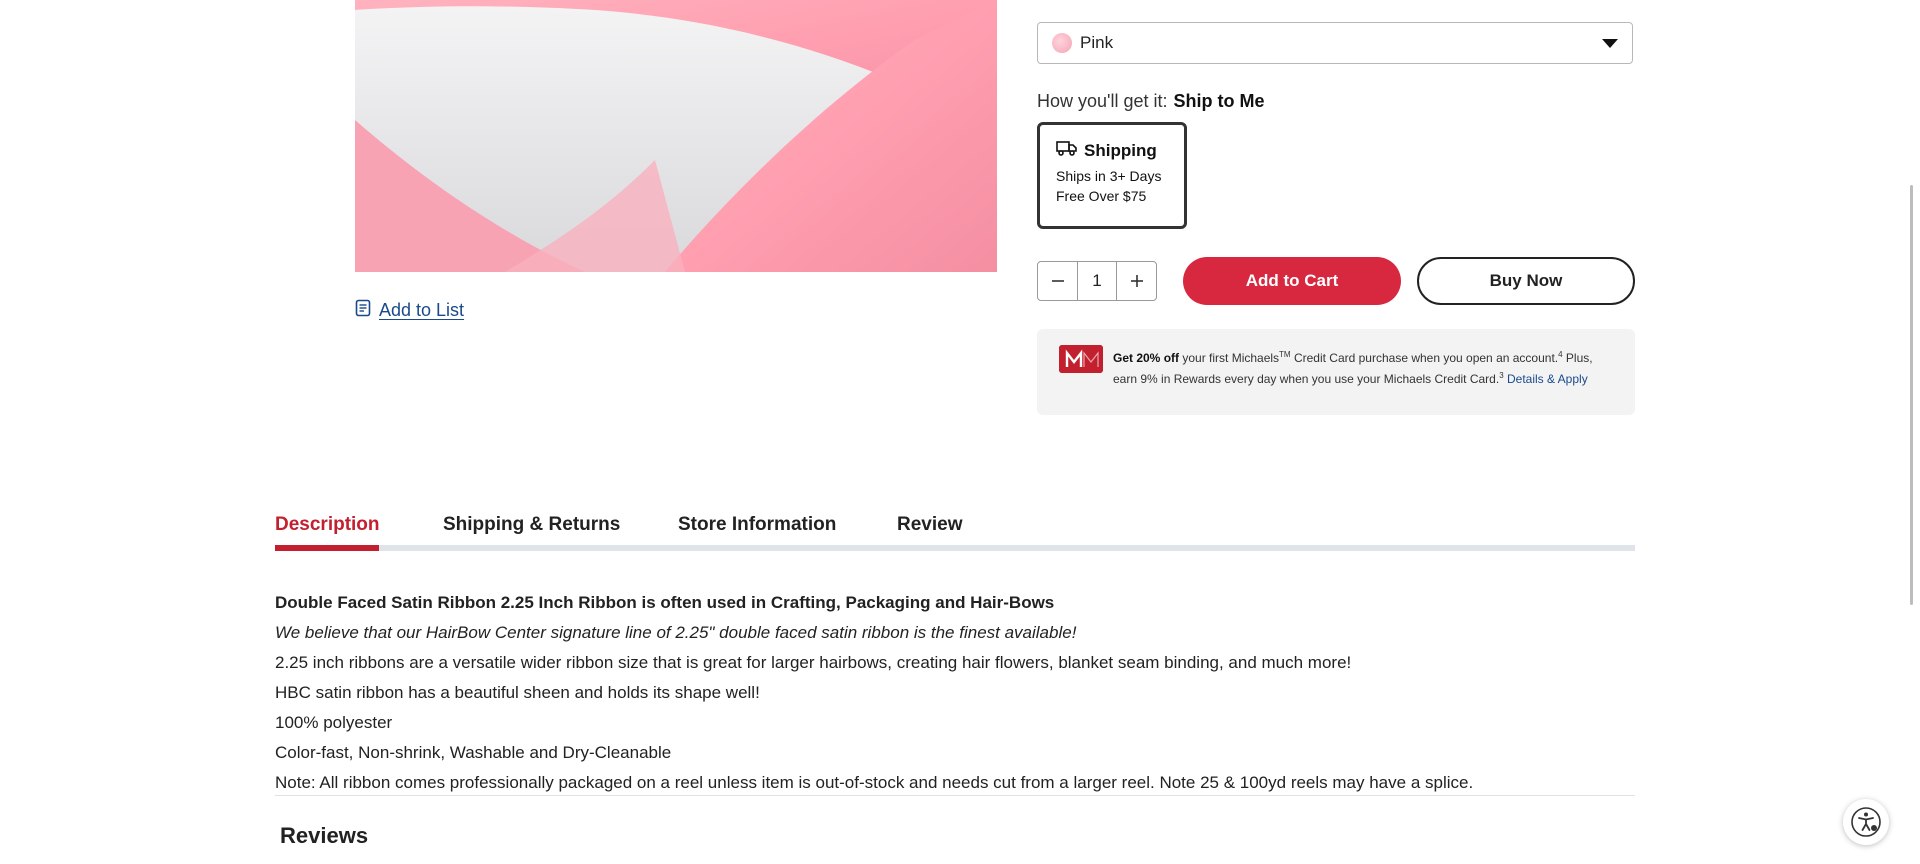  What do you see at coordinates (1062, 43) in the screenshot?
I see `color-swatch` at bounding box center [1062, 43].